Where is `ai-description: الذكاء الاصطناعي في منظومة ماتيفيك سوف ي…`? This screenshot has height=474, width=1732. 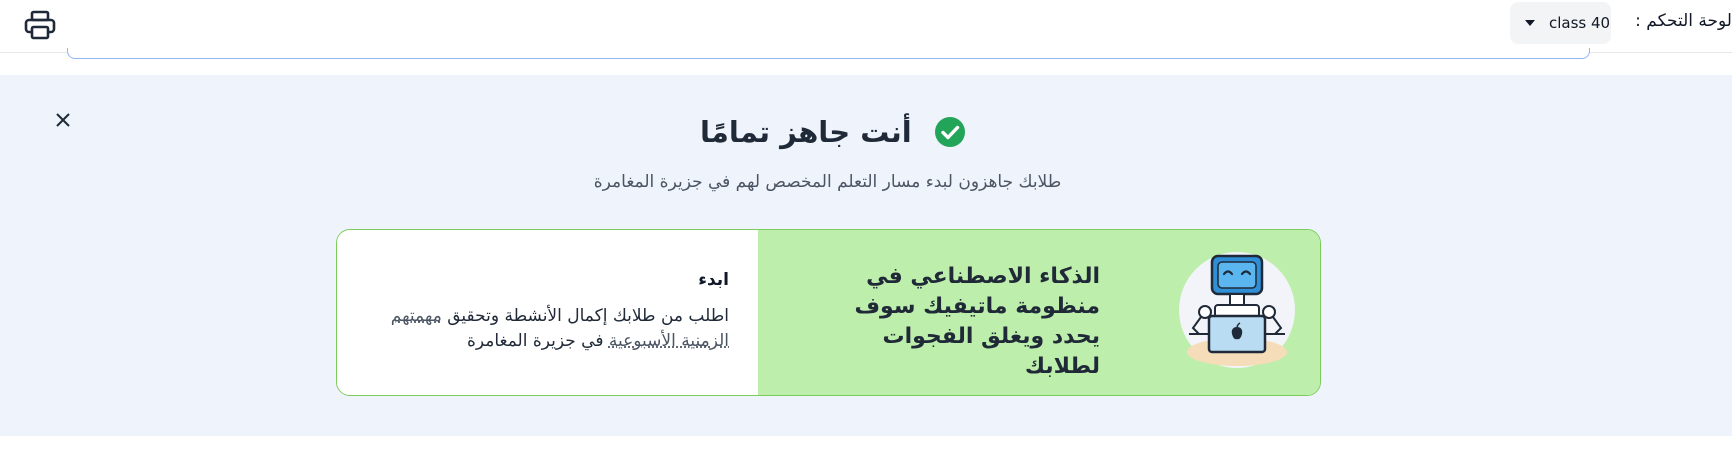 ai-description: الذكاء الاصطناعي في منظومة ماتيفيك سوف ي… is located at coordinates (977, 321).